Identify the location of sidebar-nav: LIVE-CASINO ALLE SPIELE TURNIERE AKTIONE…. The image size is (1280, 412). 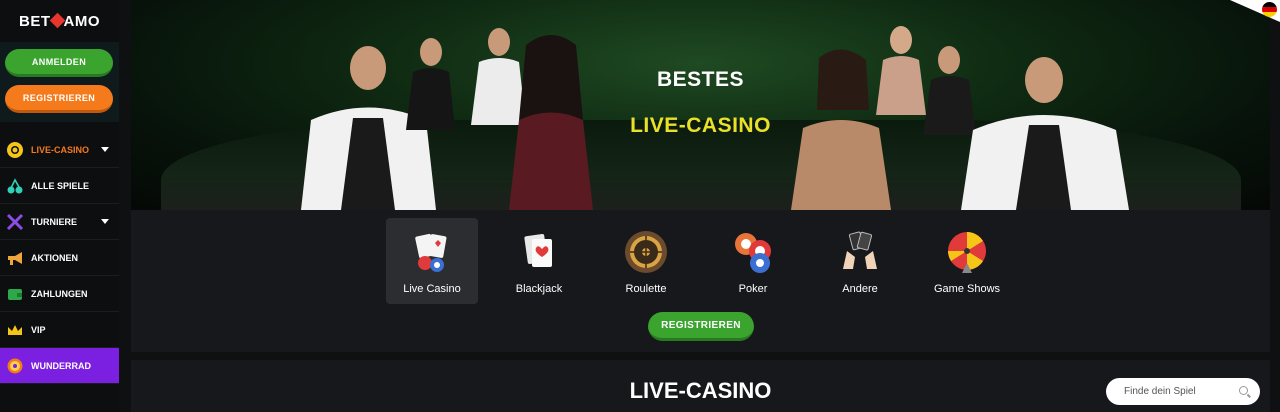
(59, 258).